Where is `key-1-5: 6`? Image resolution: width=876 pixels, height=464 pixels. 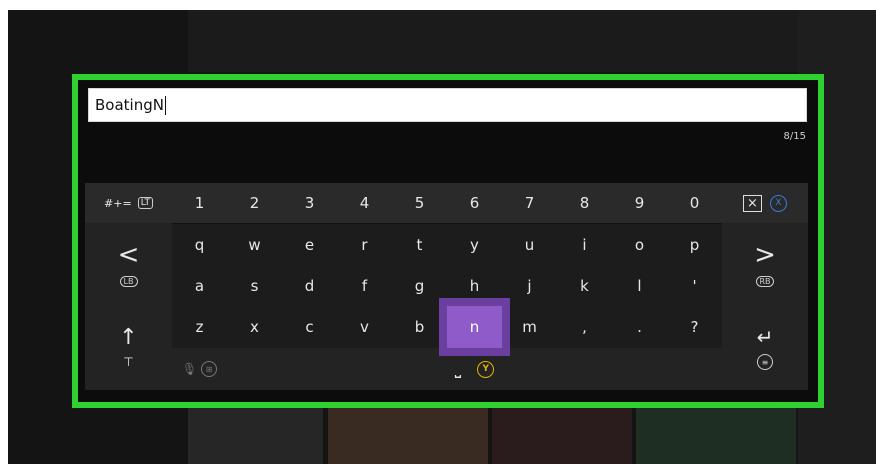 key-1-5: 6 is located at coordinates (474, 203).